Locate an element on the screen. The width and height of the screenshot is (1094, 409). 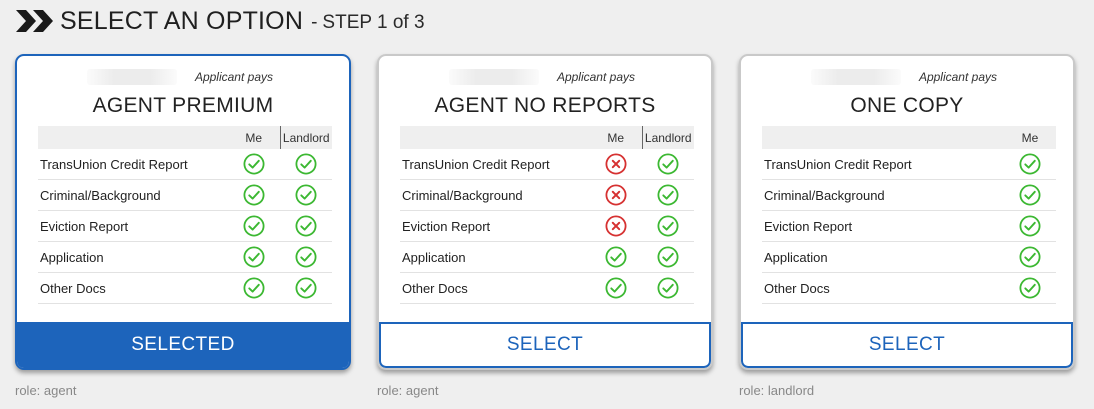
step-text: STEP 1 of 3 is located at coordinates (373, 22).